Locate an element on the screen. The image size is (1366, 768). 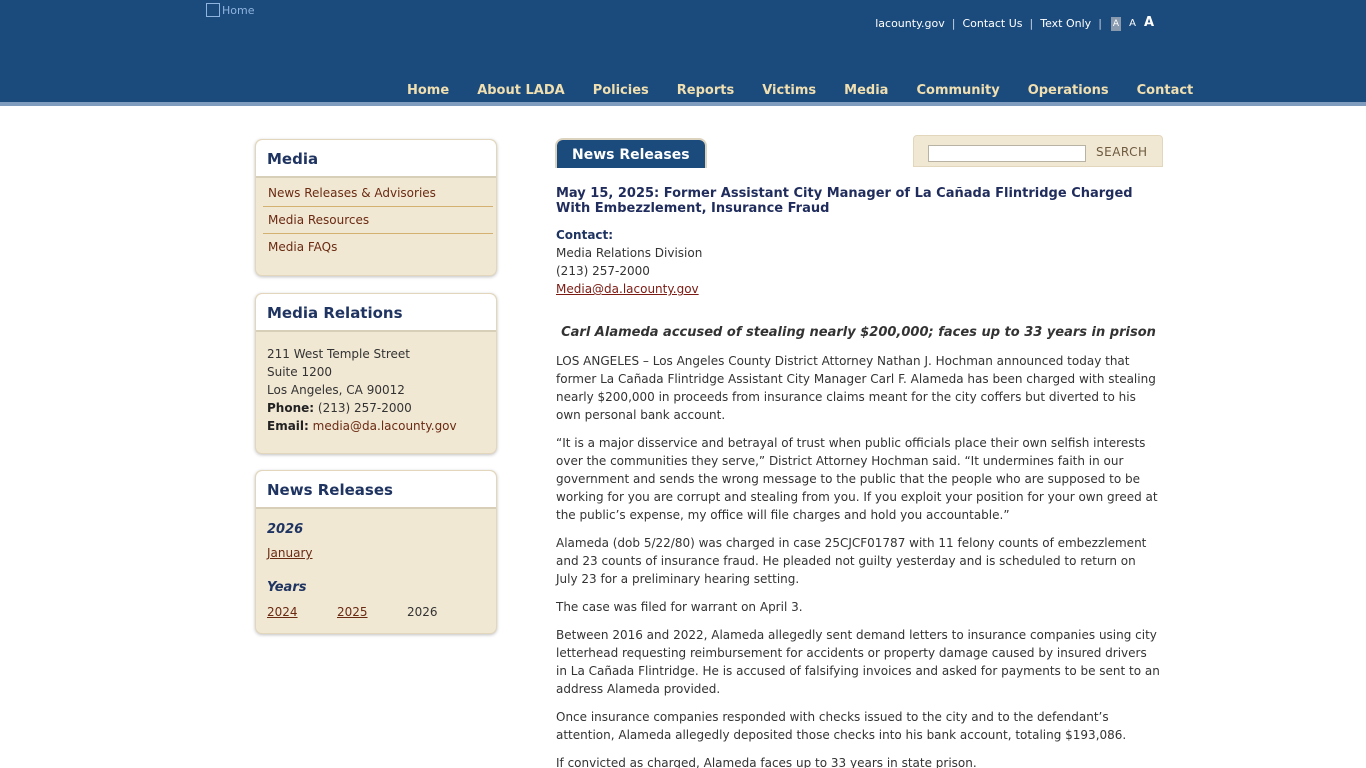
contact-phone: (213) 257-2000 is located at coordinates (603, 271).